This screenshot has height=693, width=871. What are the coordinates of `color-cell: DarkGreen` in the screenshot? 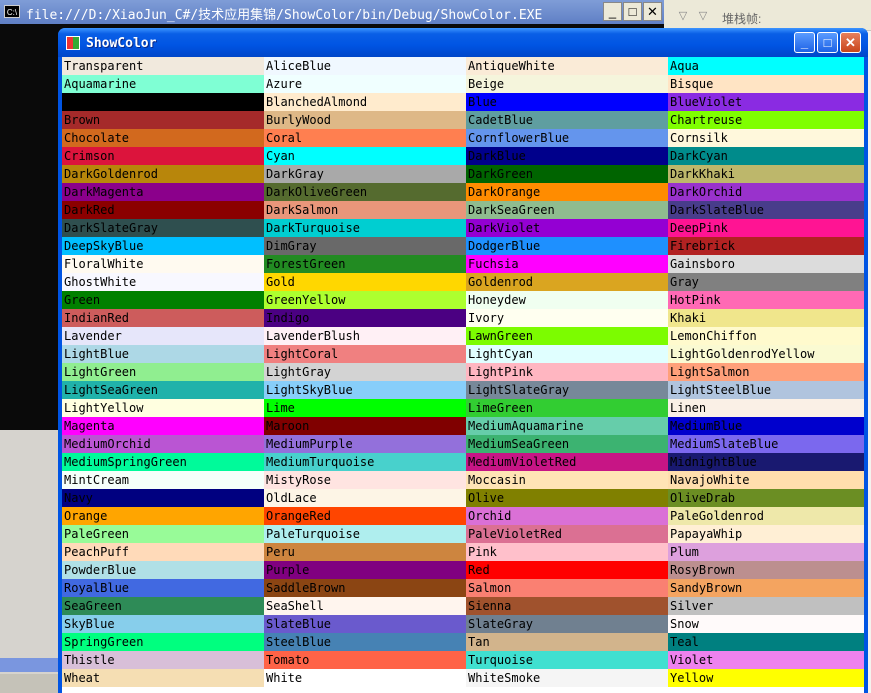 It's located at (567, 174).